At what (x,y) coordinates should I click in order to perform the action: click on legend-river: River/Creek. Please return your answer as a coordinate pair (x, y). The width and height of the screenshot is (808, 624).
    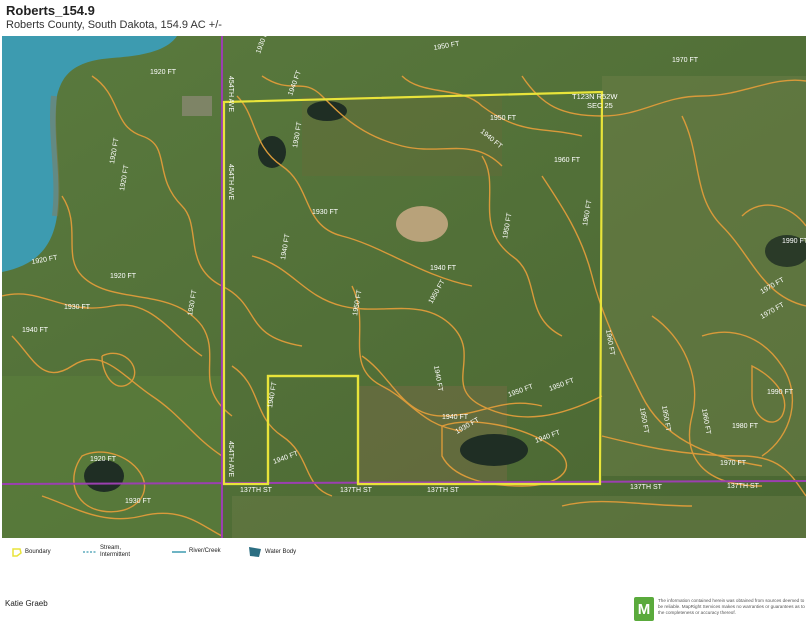
    Looking at the image, I should click on (196, 551).